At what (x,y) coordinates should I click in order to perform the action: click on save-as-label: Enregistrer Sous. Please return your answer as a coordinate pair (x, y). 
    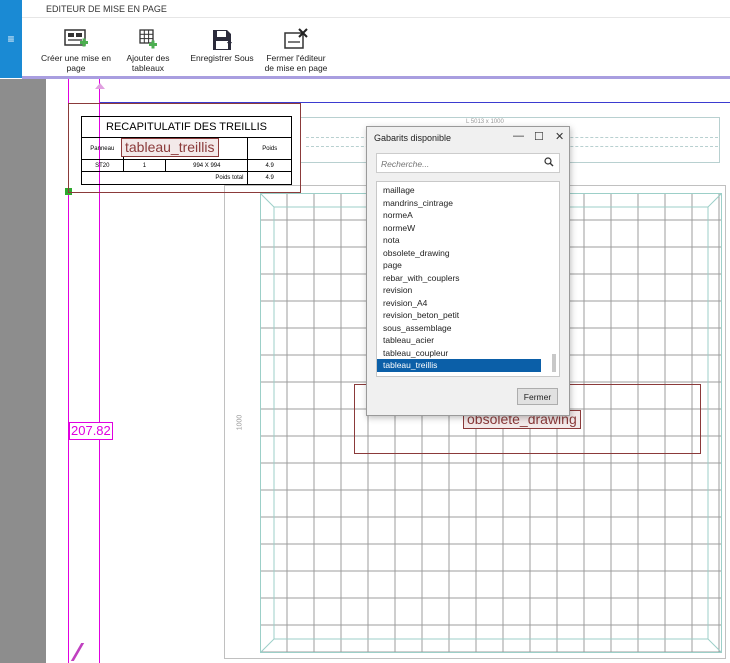
    Looking at the image, I should click on (222, 58).